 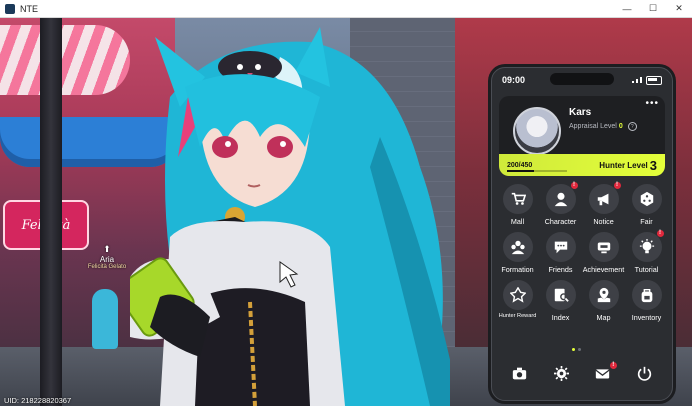 I want to click on exp-progress-track, so click(x=537, y=171).